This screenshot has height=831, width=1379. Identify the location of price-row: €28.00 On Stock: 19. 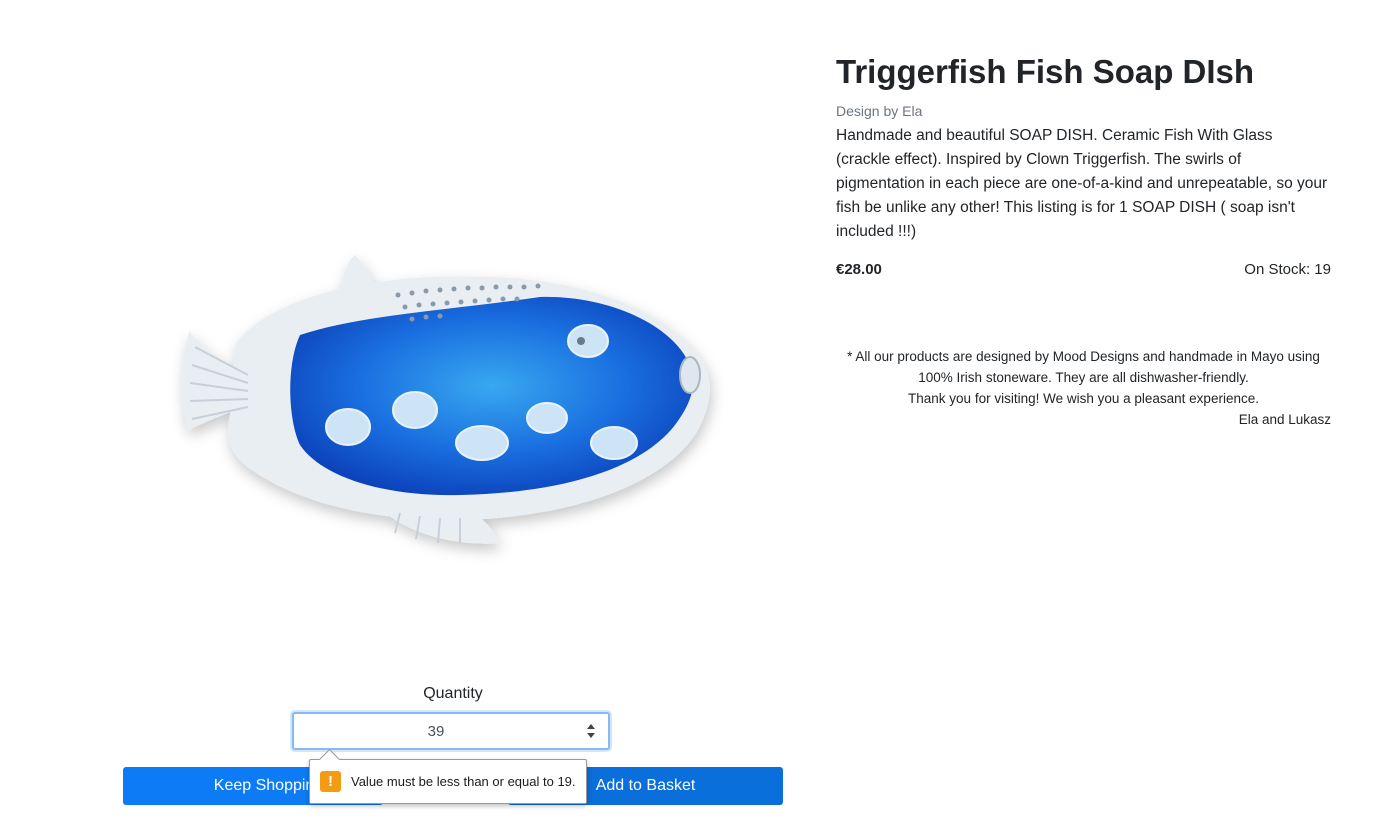
(1083, 270).